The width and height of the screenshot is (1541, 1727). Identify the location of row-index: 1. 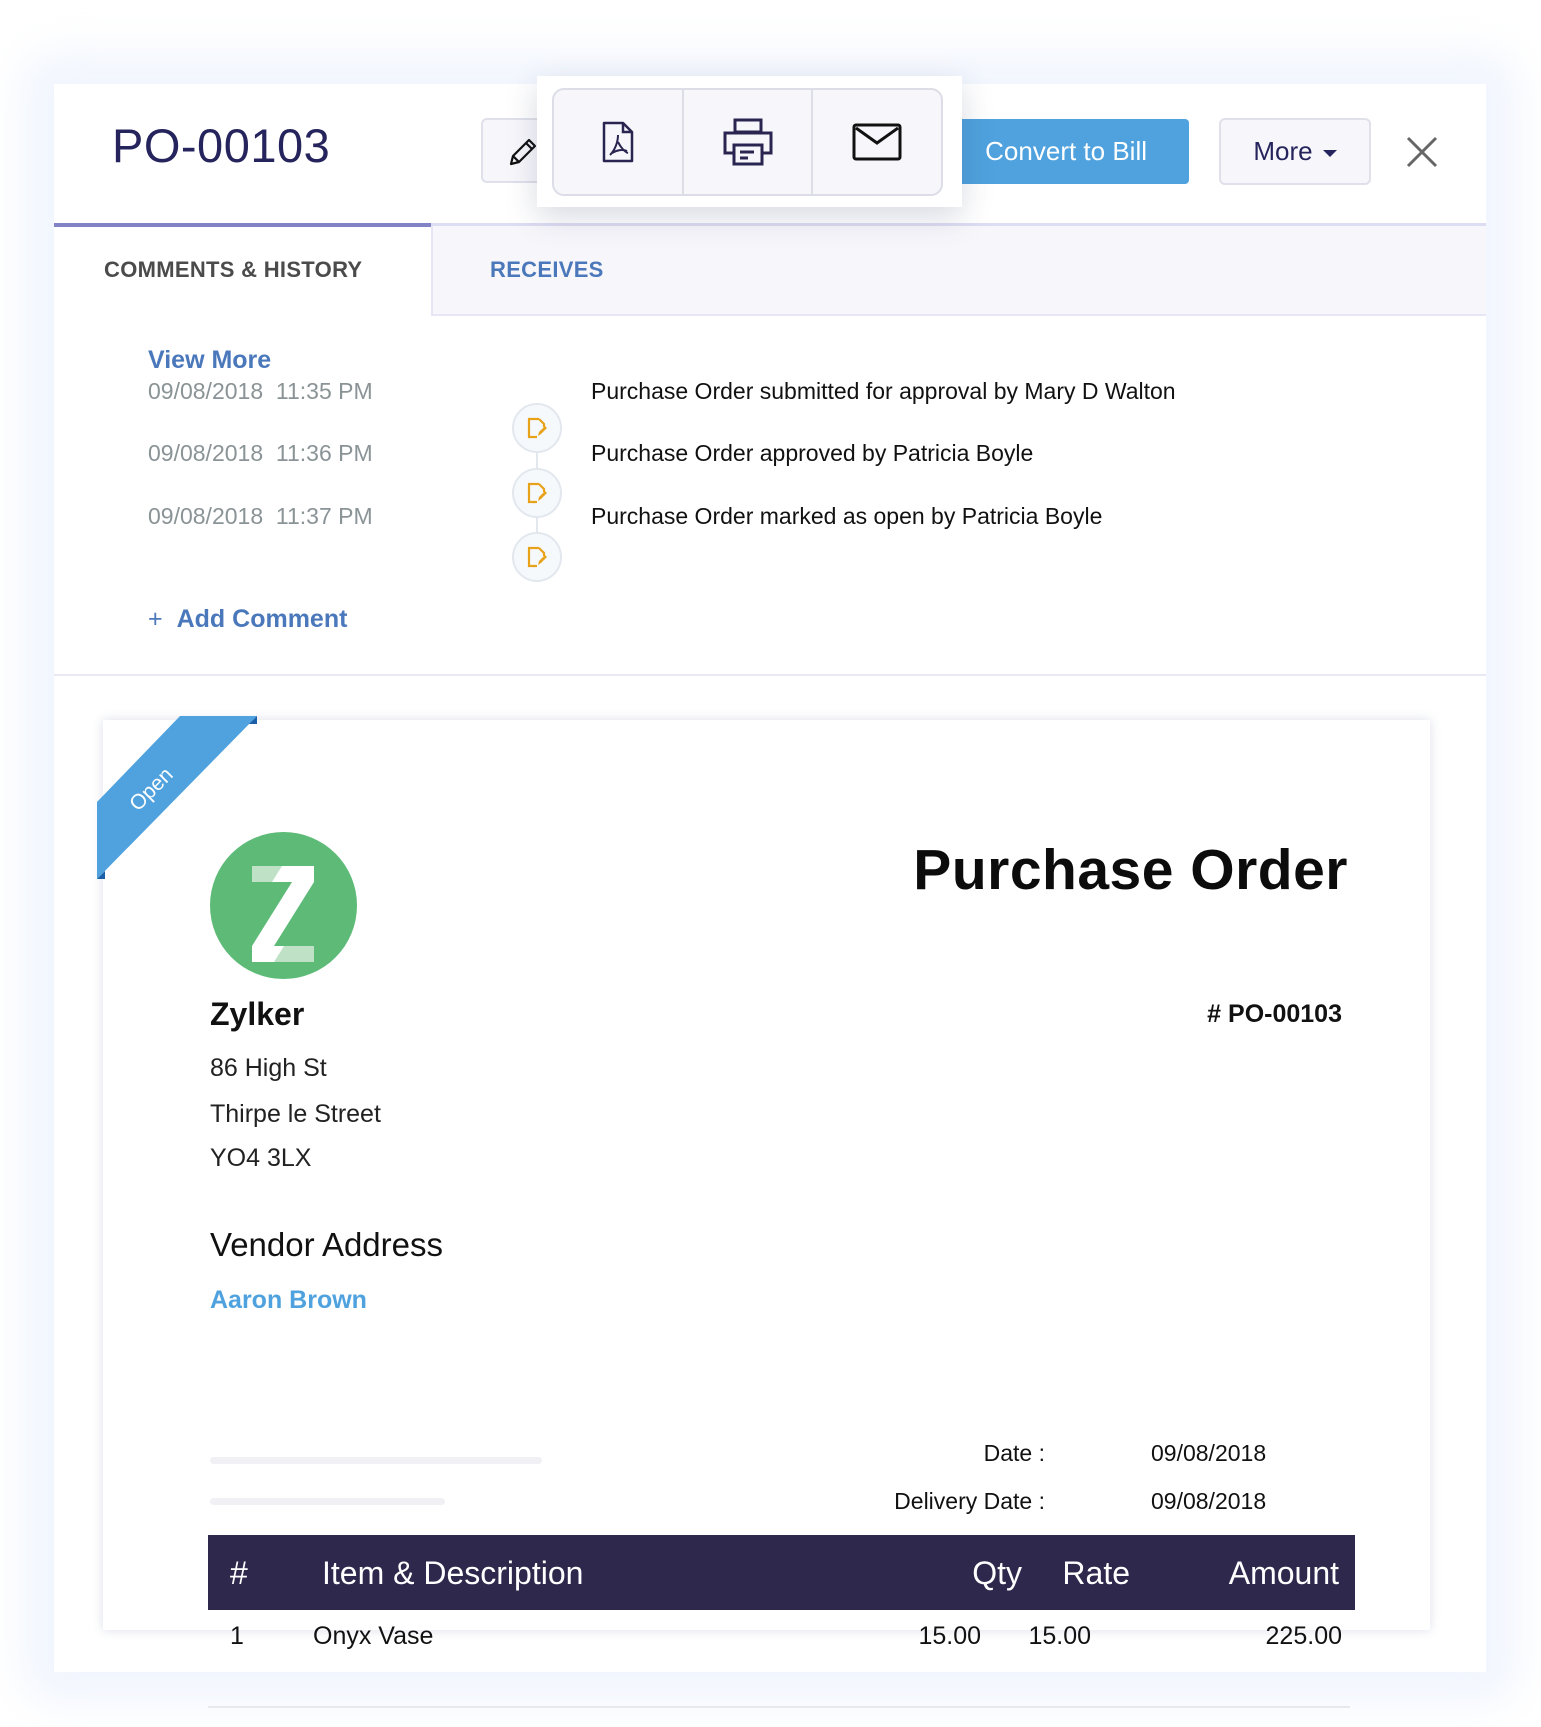
(237, 1636).